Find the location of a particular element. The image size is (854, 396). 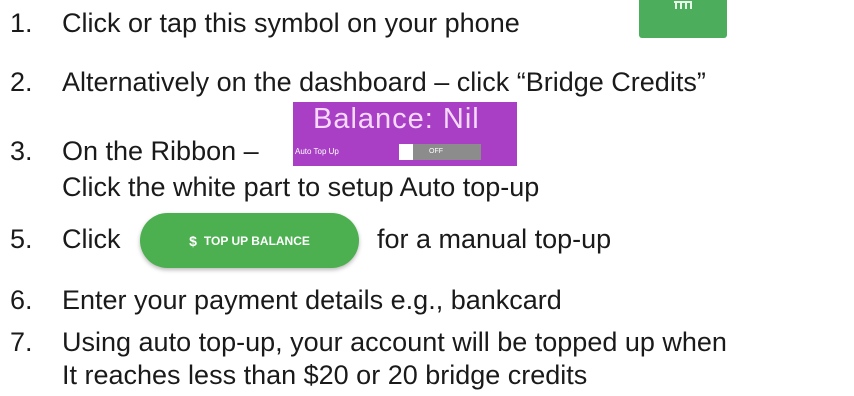

step-number: 6. is located at coordinates (21, 300).